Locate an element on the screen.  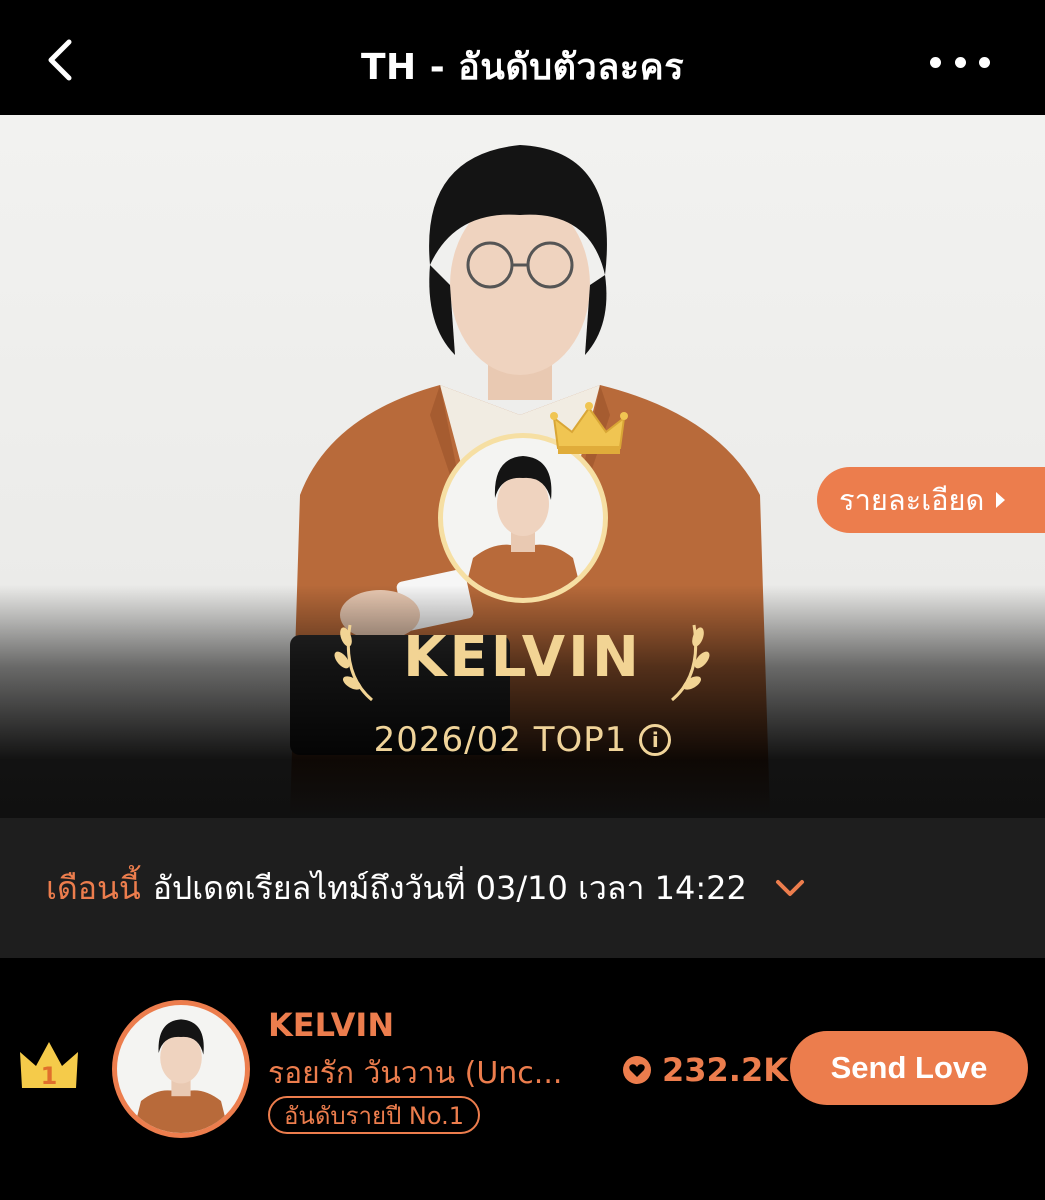
more-button is located at coordinates (960, 62).